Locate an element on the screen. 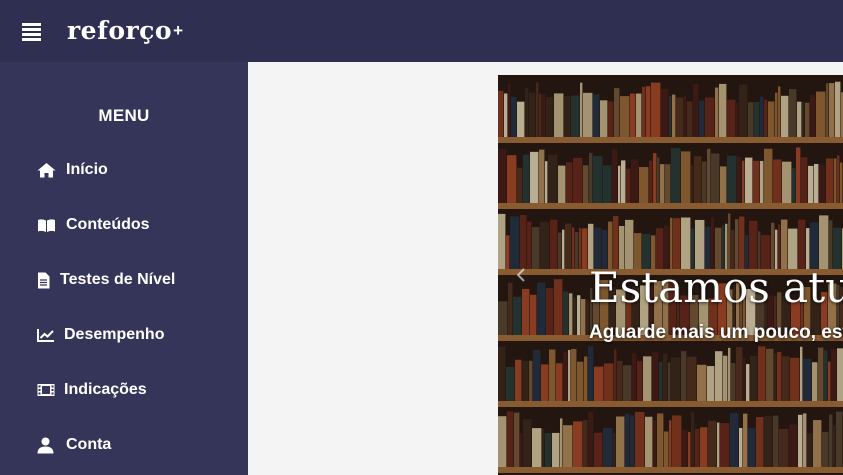 The image size is (843, 475). sidebar-item-label: Conta is located at coordinates (89, 444).